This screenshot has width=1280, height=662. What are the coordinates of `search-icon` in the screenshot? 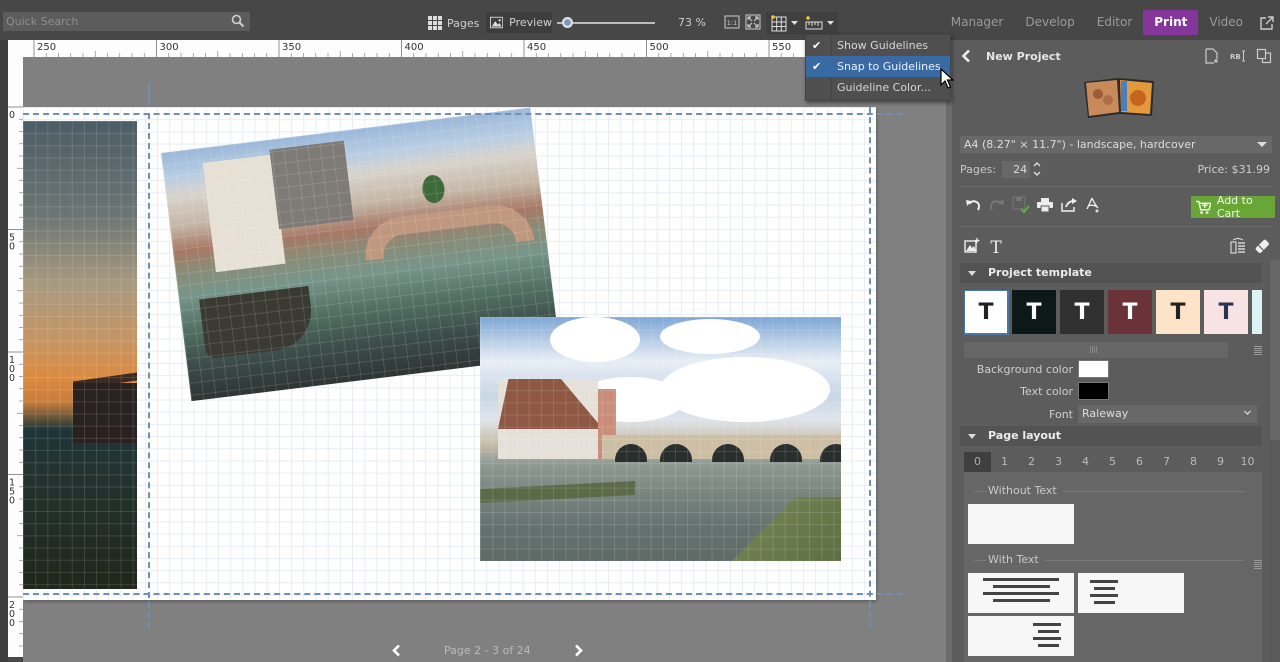 It's located at (238, 21).